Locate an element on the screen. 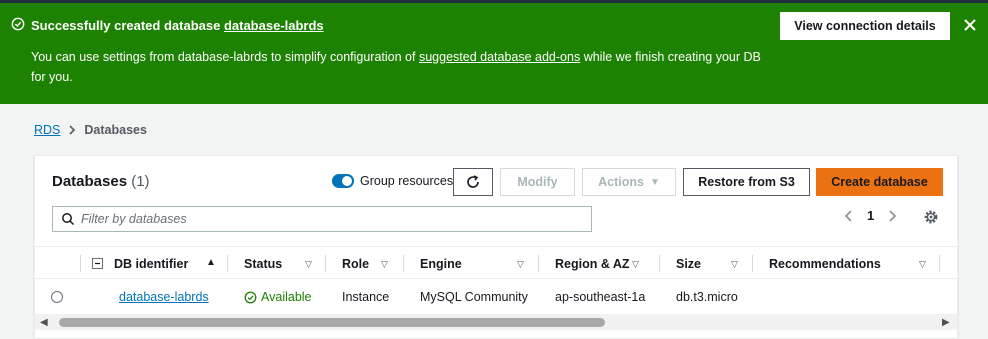 This screenshot has height=339, width=988. scroll-right-icon: ▶ is located at coordinates (946, 322).